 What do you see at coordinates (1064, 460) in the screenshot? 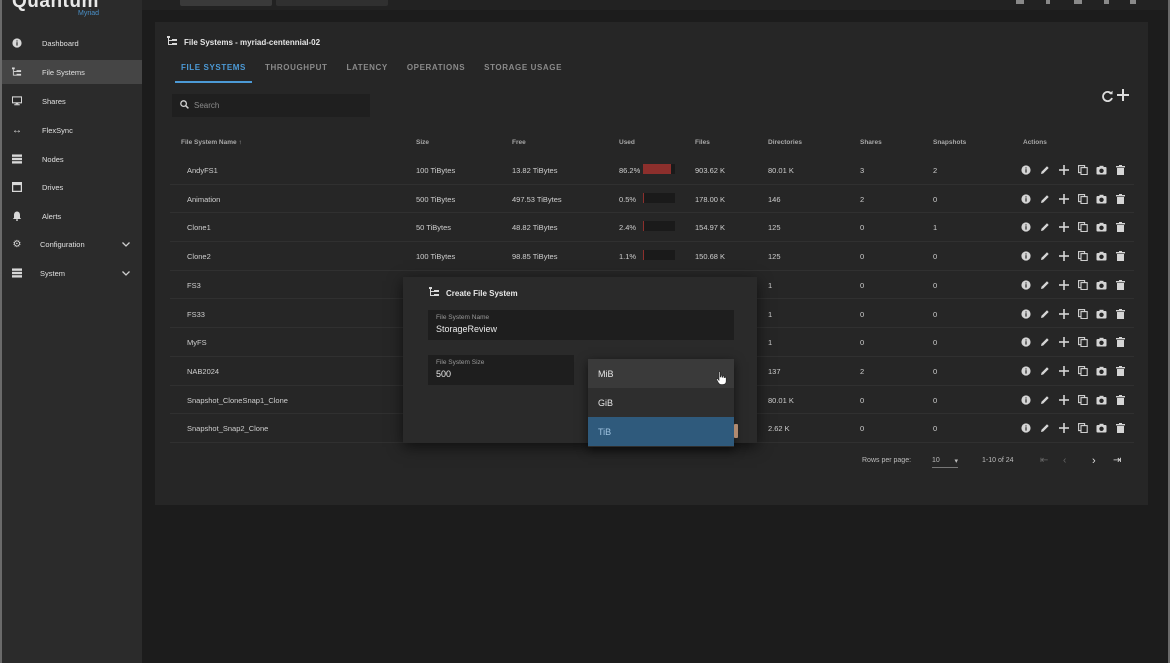
I see `prev-page-icon: ‹` at bounding box center [1064, 460].